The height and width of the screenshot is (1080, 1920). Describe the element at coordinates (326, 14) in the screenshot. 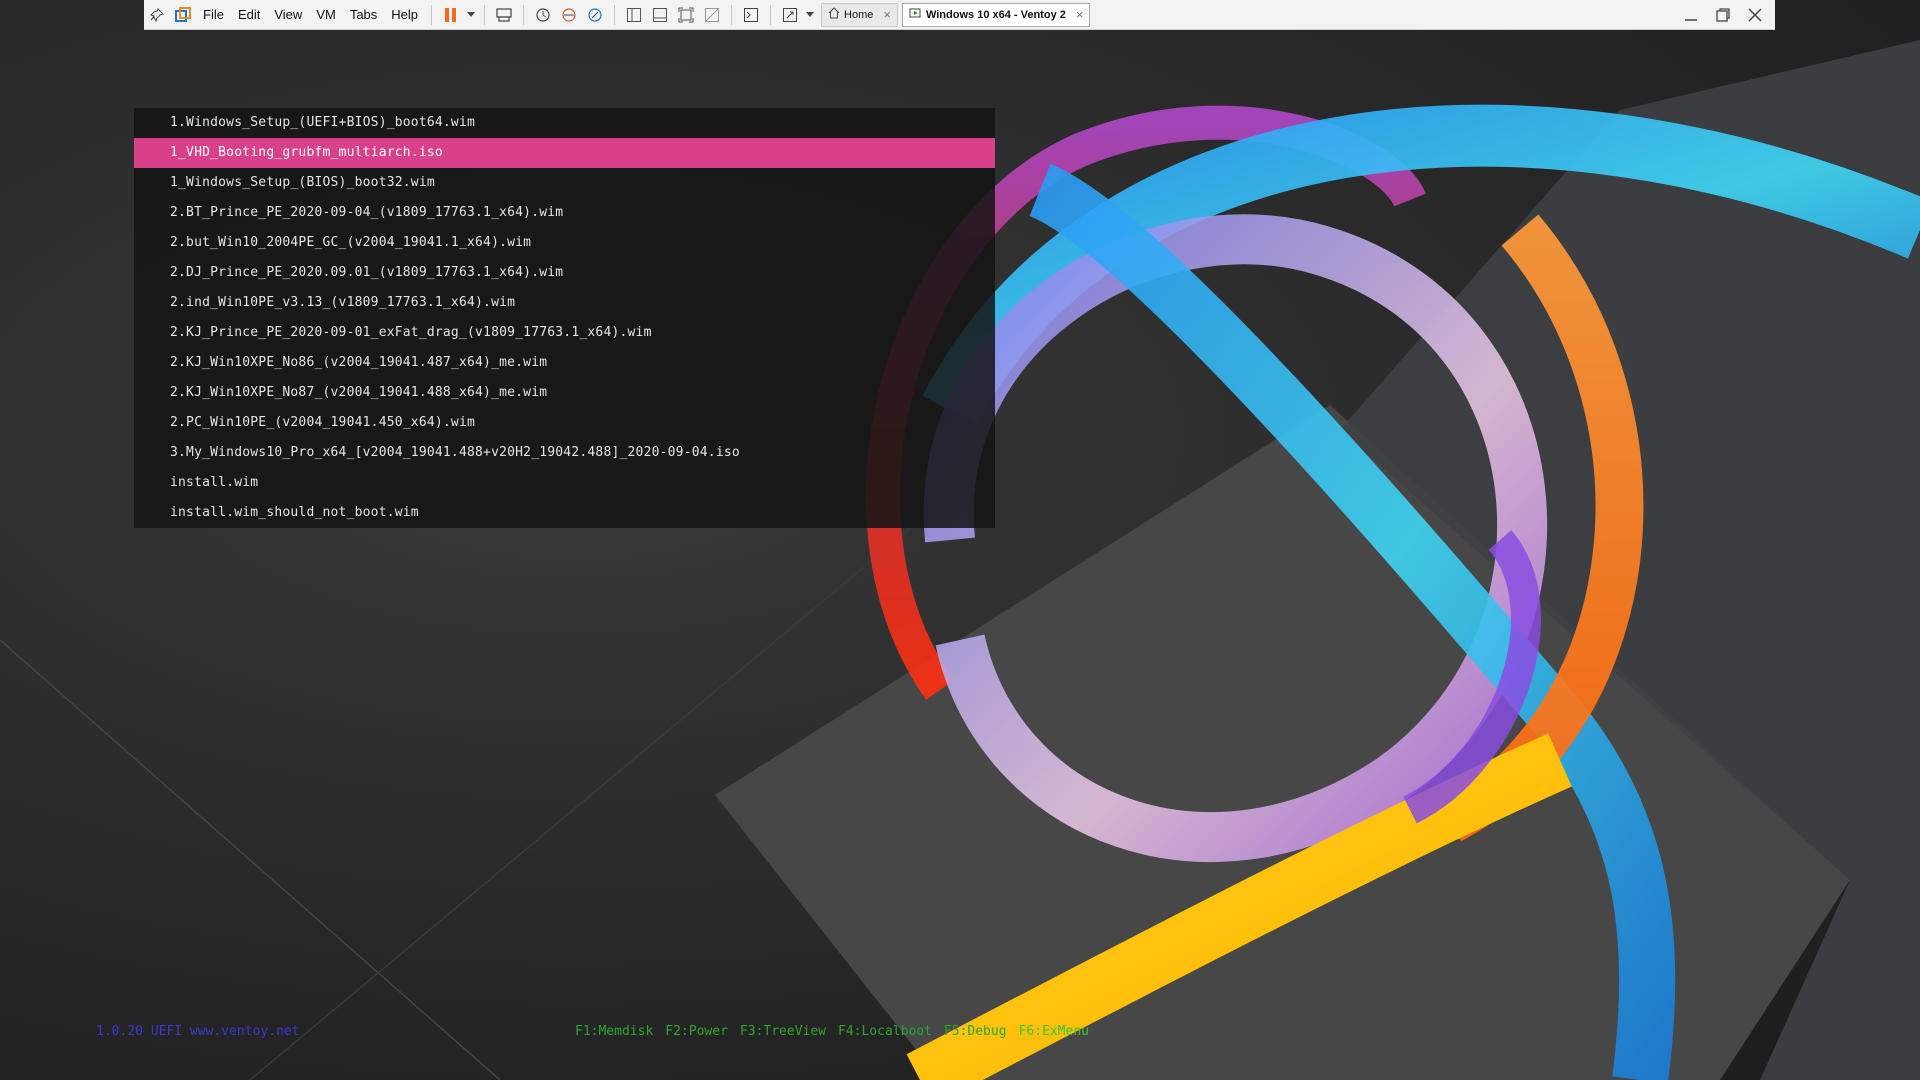

I see `menu-vm: VM` at that location.